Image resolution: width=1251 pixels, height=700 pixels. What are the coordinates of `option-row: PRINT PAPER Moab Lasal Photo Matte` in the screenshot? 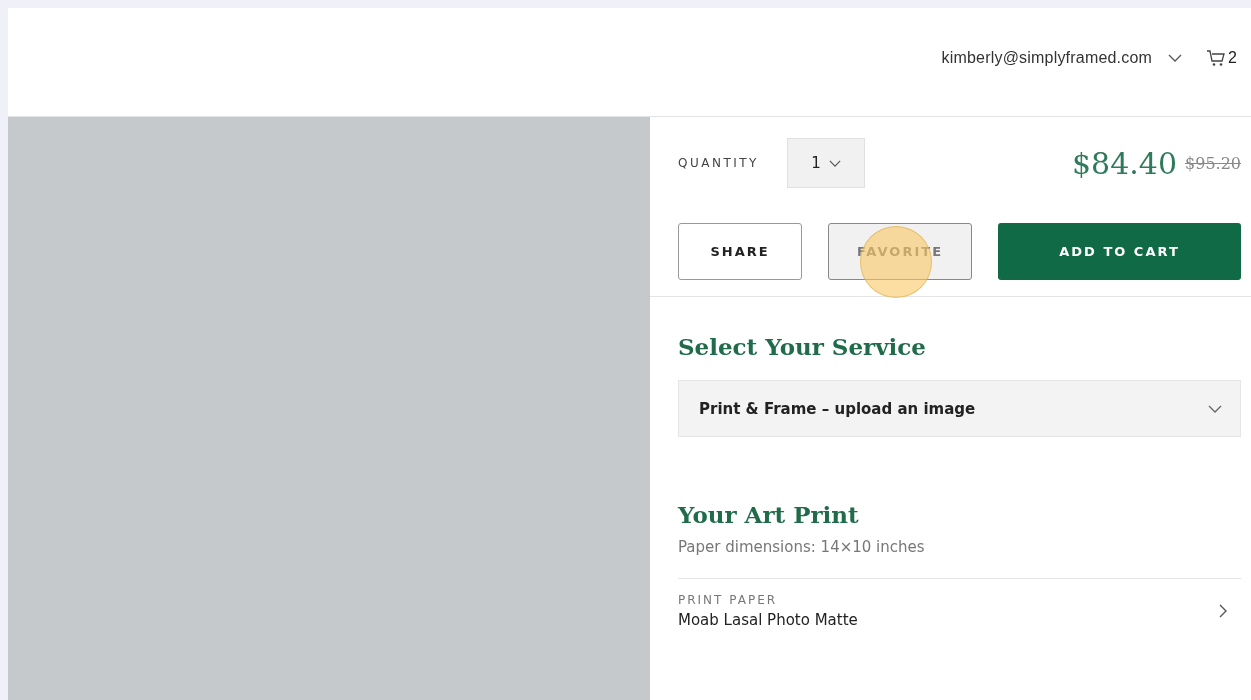 It's located at (959, 610).